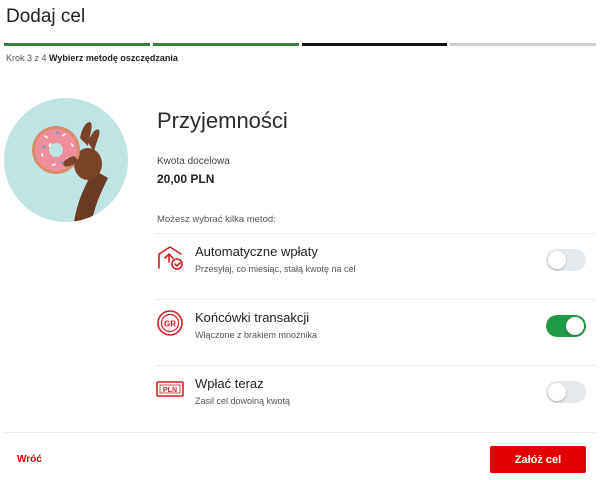 This screenshot has height=480, width=600. What do you see at coordinates (252, 317) in the screenshot?
I see `method-title: Końcówki transakcji` at bounding box center [252, 317].